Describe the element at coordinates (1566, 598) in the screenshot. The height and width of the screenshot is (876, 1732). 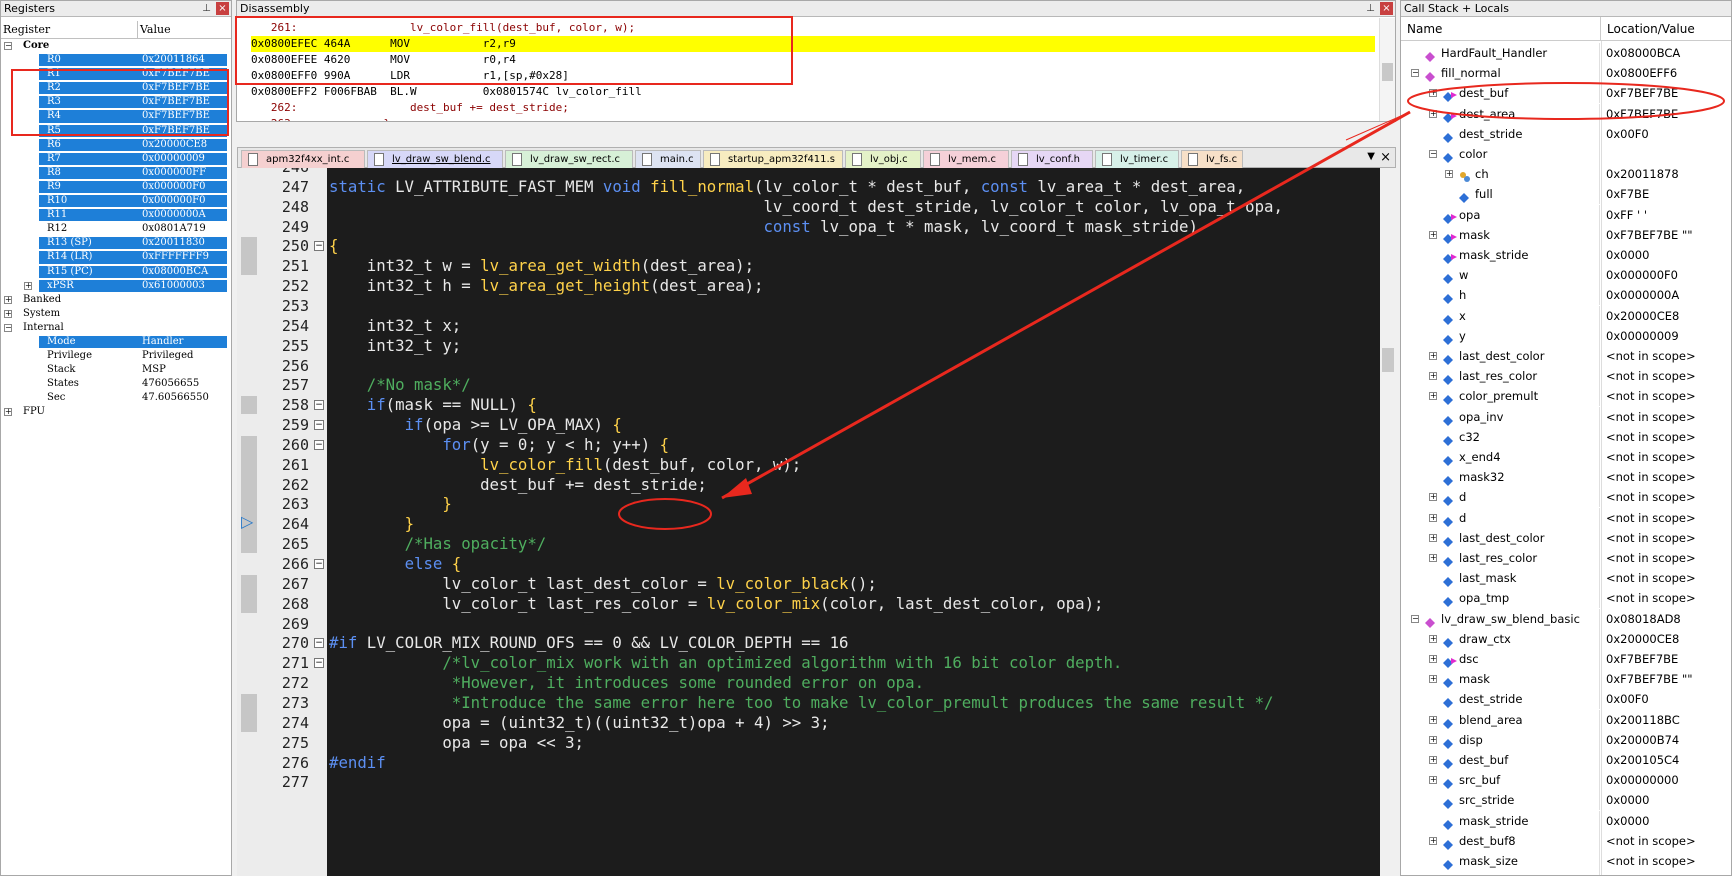
I see `local-row: opa_tmp <not in scope>` at that location.